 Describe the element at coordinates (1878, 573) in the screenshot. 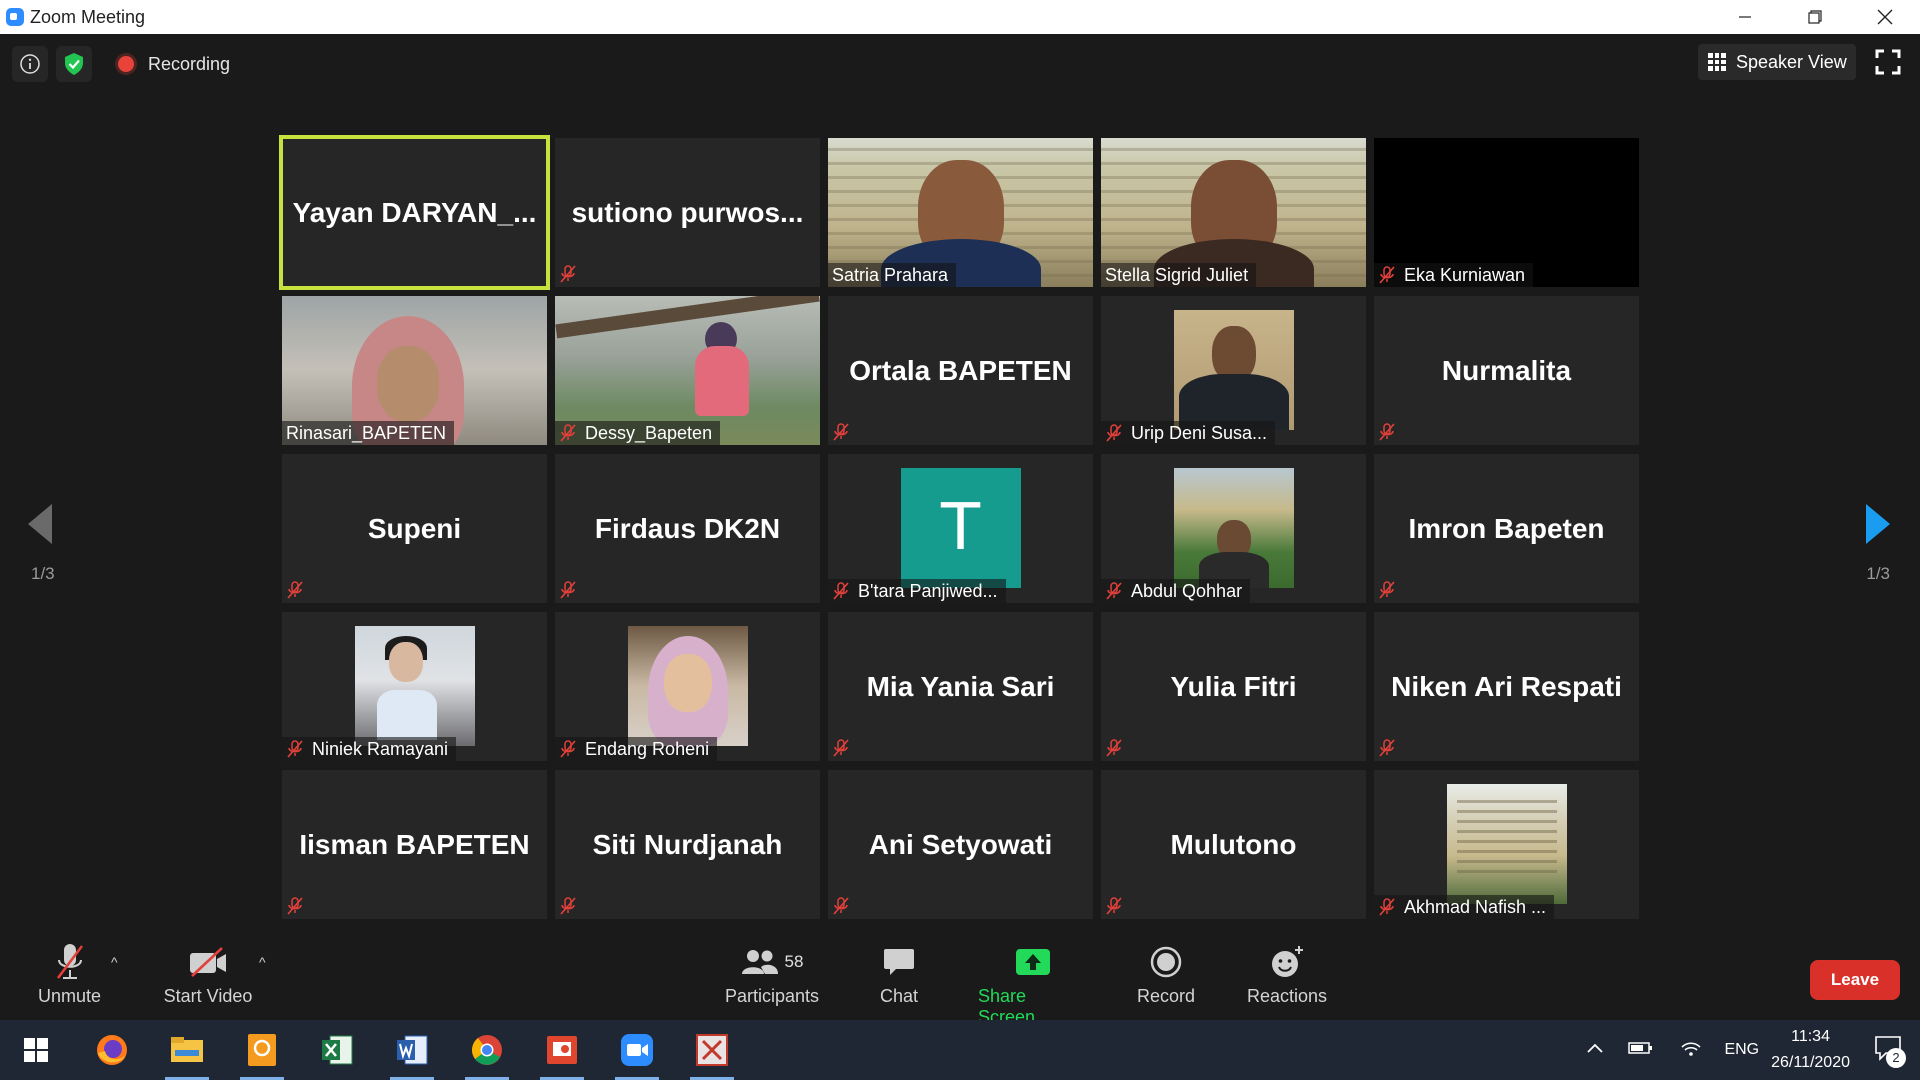

I see `page-indicator-right: 1/3` at that location.